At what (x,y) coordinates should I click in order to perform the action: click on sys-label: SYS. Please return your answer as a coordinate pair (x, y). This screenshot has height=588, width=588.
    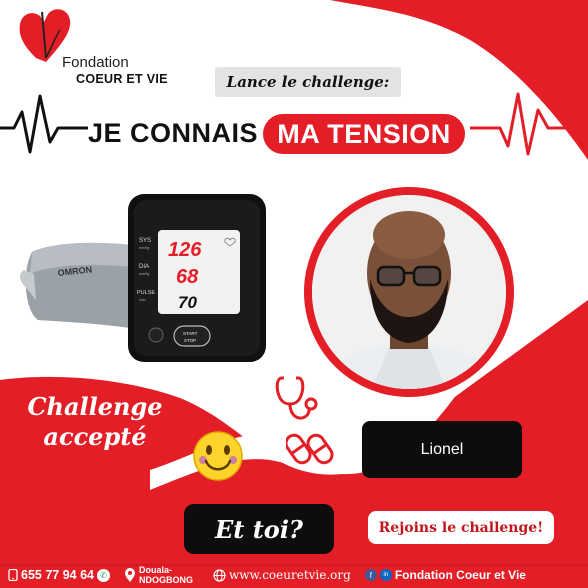
    Looking at the image, I should click on (145, 241).